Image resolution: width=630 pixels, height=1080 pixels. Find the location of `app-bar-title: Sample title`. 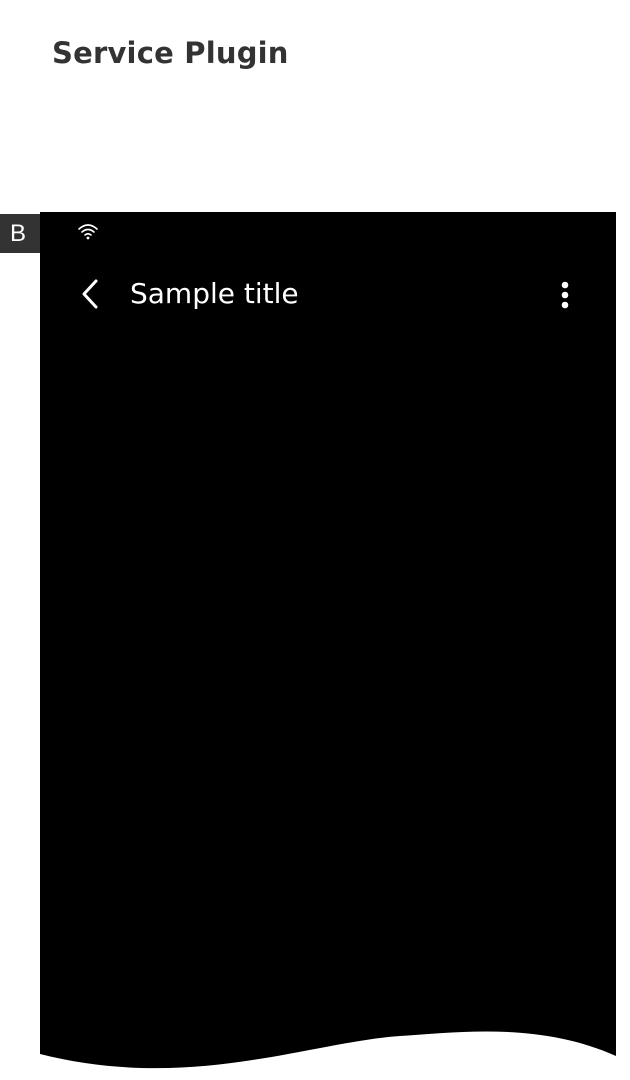

app-bar-title: Sample title is located at coordinates (214, 293).